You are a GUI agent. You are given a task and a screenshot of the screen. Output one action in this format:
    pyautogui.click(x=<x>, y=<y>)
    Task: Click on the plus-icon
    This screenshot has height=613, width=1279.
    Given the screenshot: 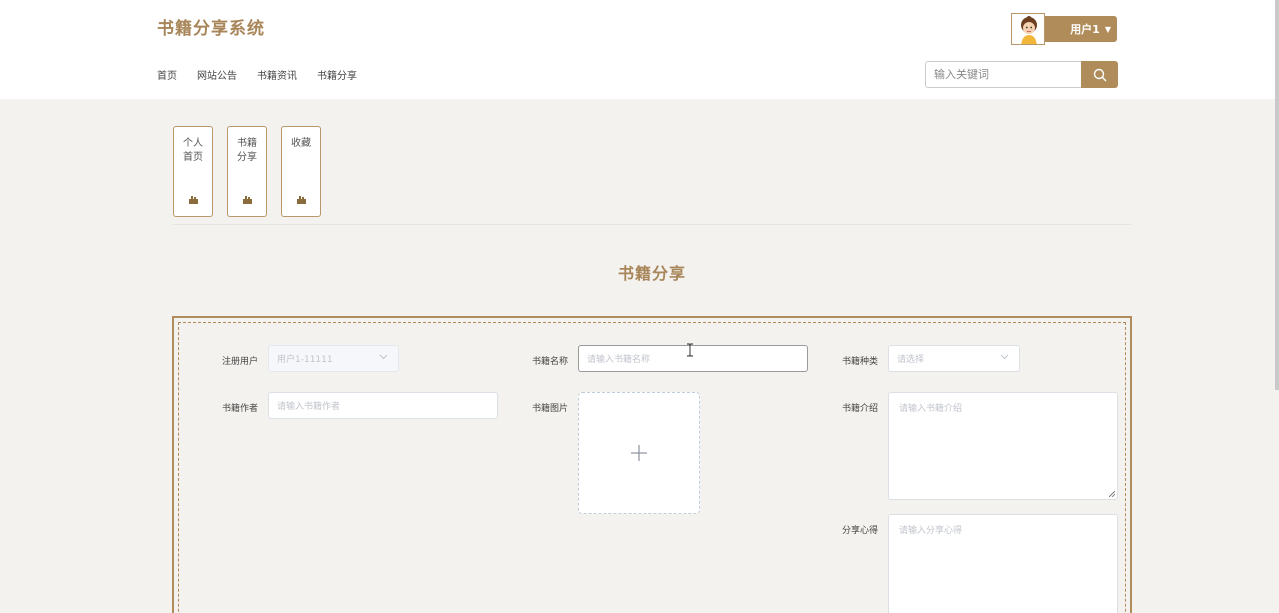 What is the action you would take?
    pyautogui.click(x=639, y=453)
    